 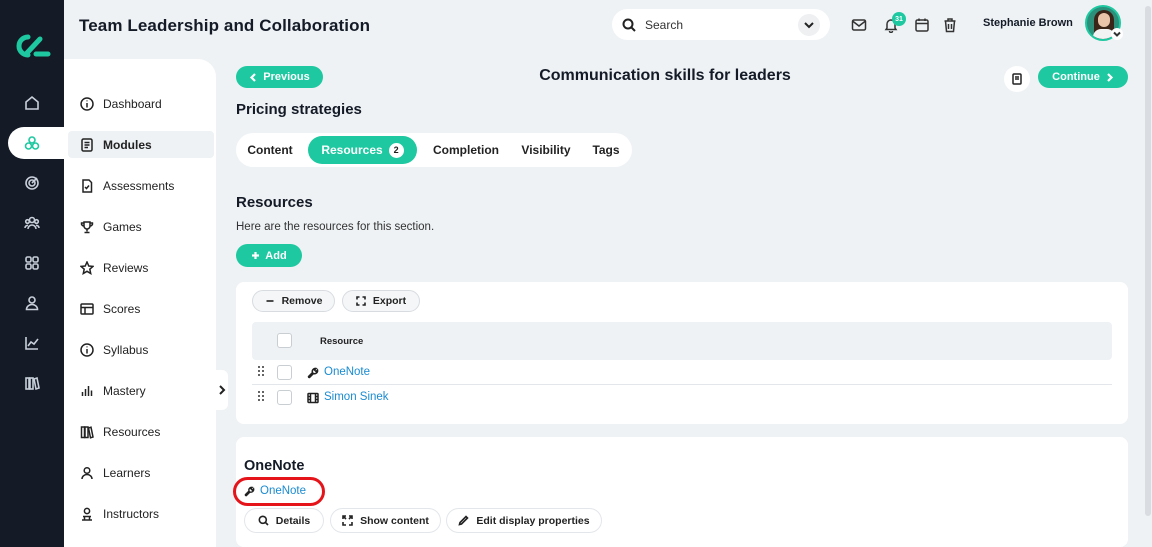 I want to click on sidebar-collapse-button, so click(x=222, y=390).